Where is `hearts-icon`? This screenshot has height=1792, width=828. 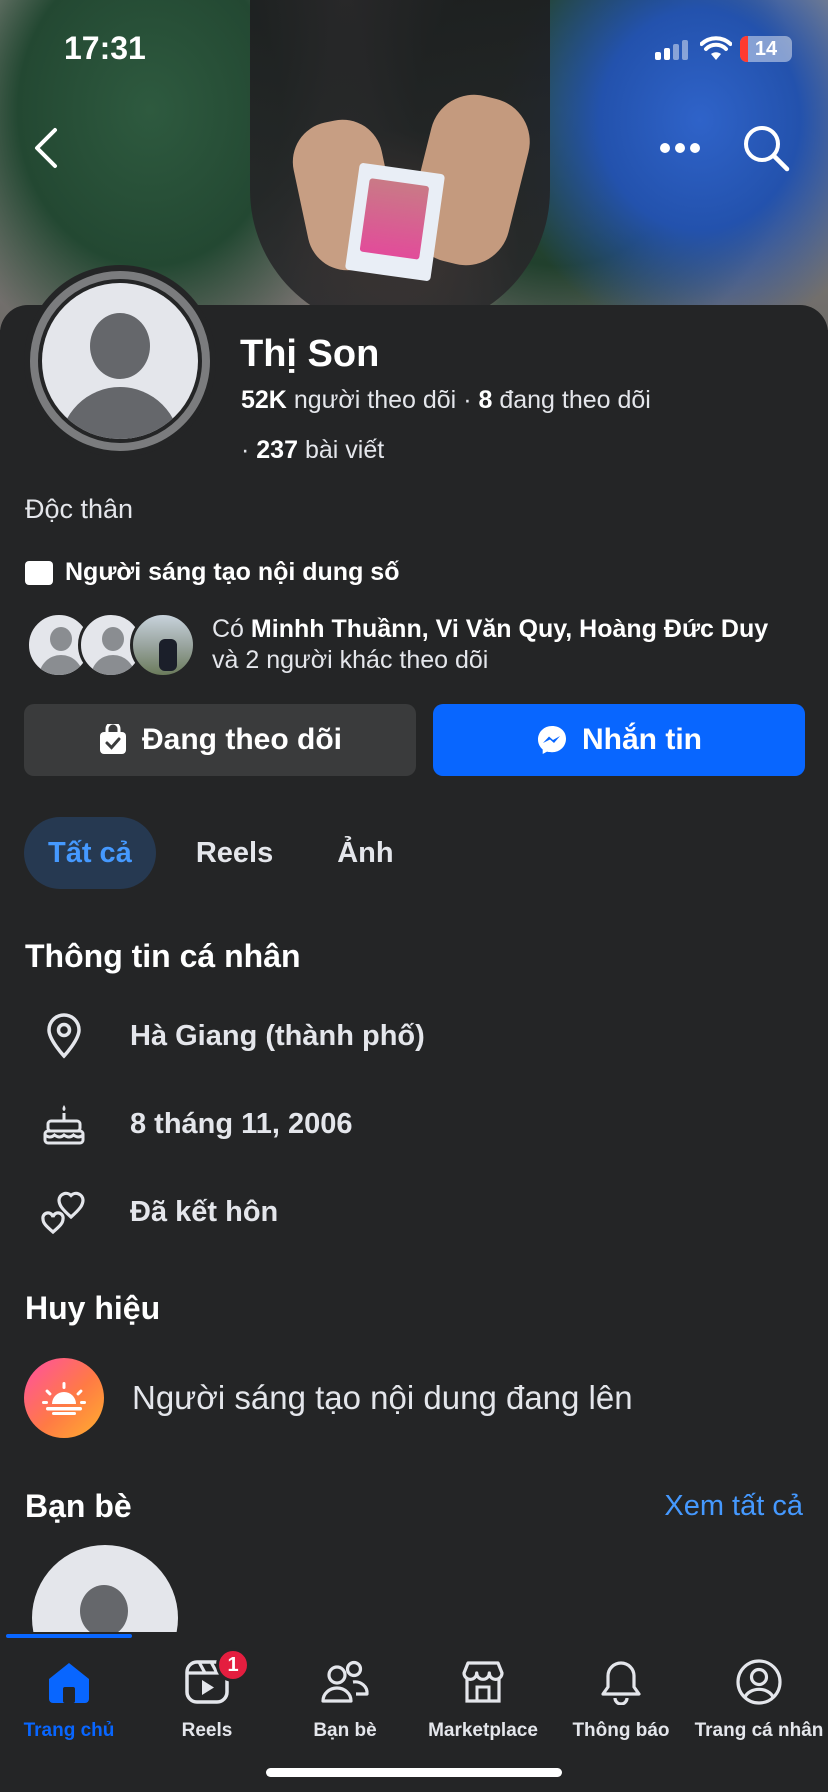 hearts-icon is located at coordinates (64, 1212).